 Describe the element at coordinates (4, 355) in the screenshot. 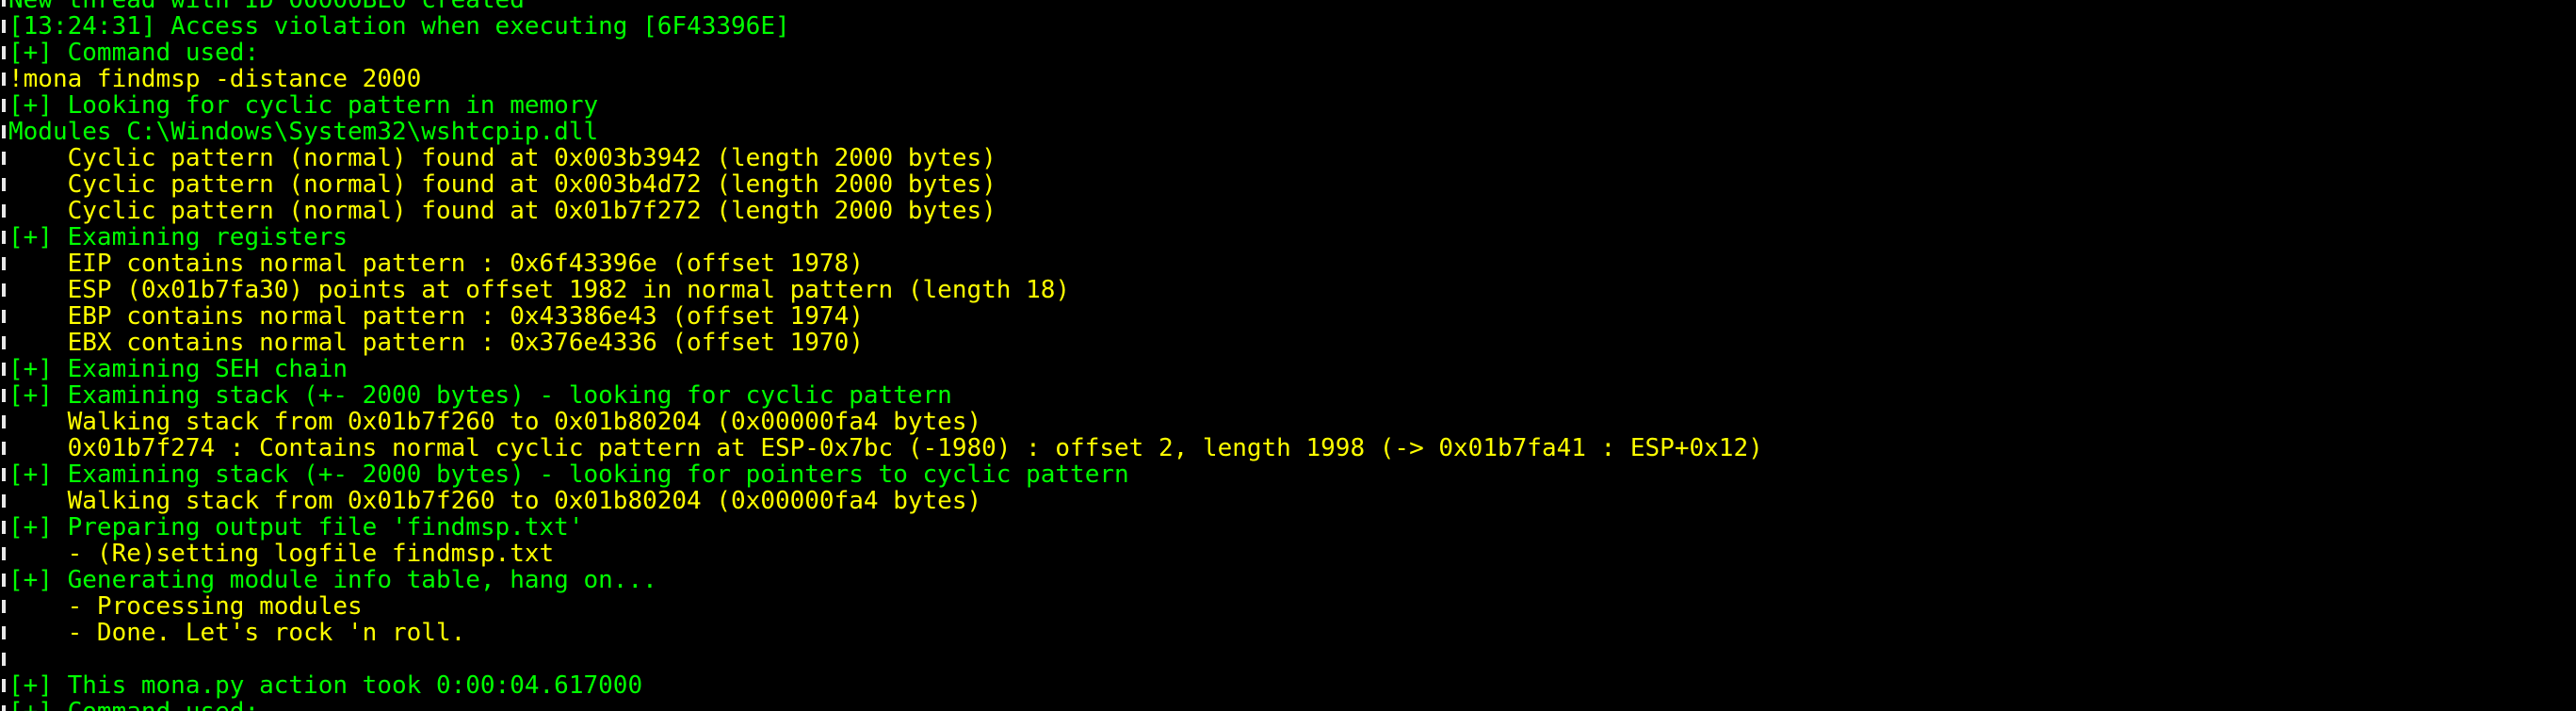

I see `log-gutter` at that location.